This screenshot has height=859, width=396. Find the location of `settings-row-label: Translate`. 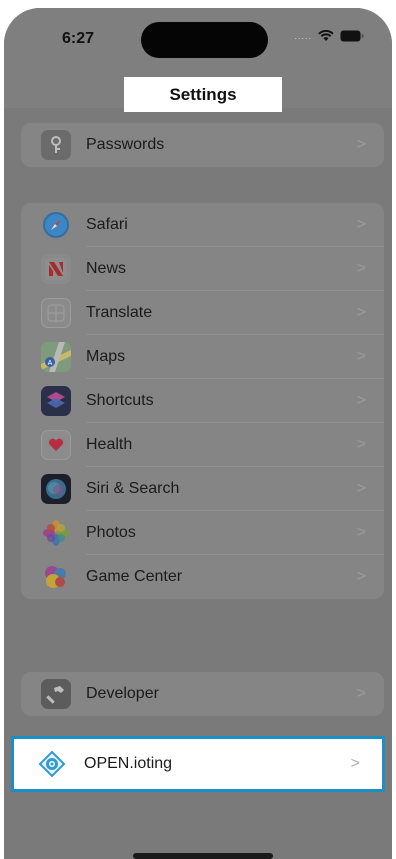

settings-row-label: Translate is located at coordinates (119, 312).